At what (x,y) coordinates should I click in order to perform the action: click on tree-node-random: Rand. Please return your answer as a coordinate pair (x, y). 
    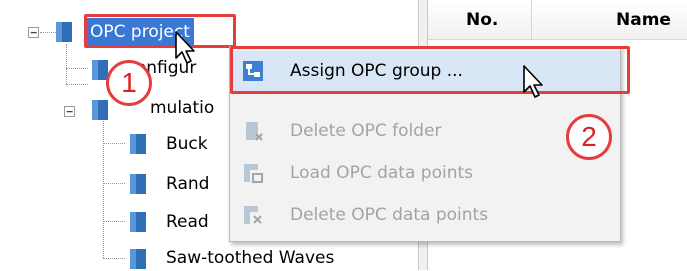
    Looking at the image, I should click on (187, 184).